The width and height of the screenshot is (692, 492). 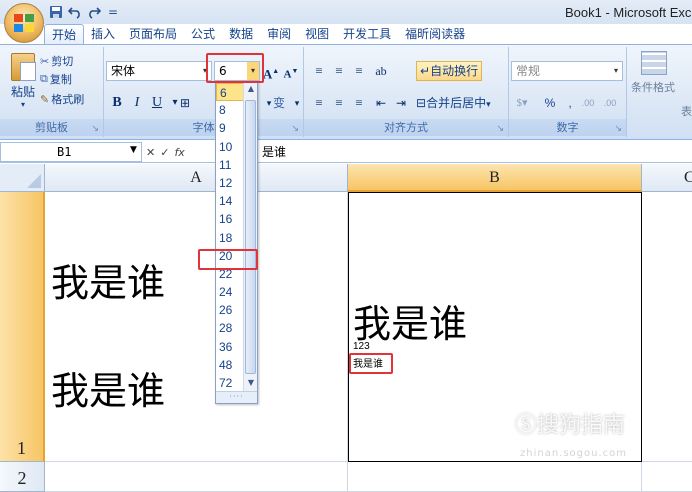 What do you see at coordinates (339, 71) in the screenshot?
I see `align-middle-icon: ≡` at bounding box center [339, 71].